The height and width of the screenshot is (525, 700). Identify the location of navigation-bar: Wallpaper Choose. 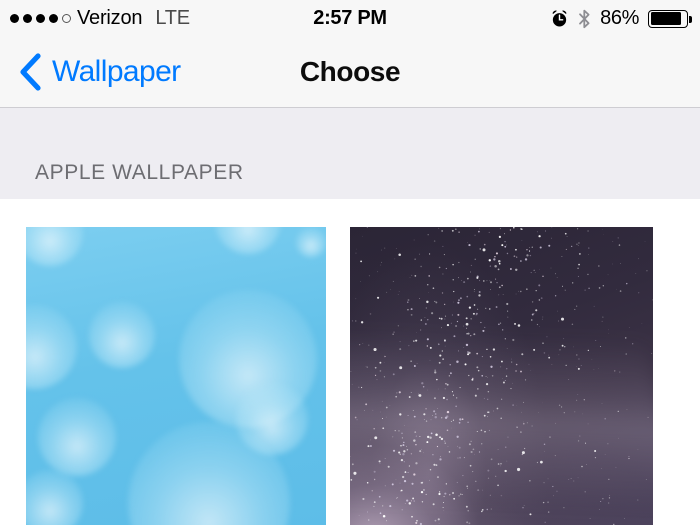
(350, 72).